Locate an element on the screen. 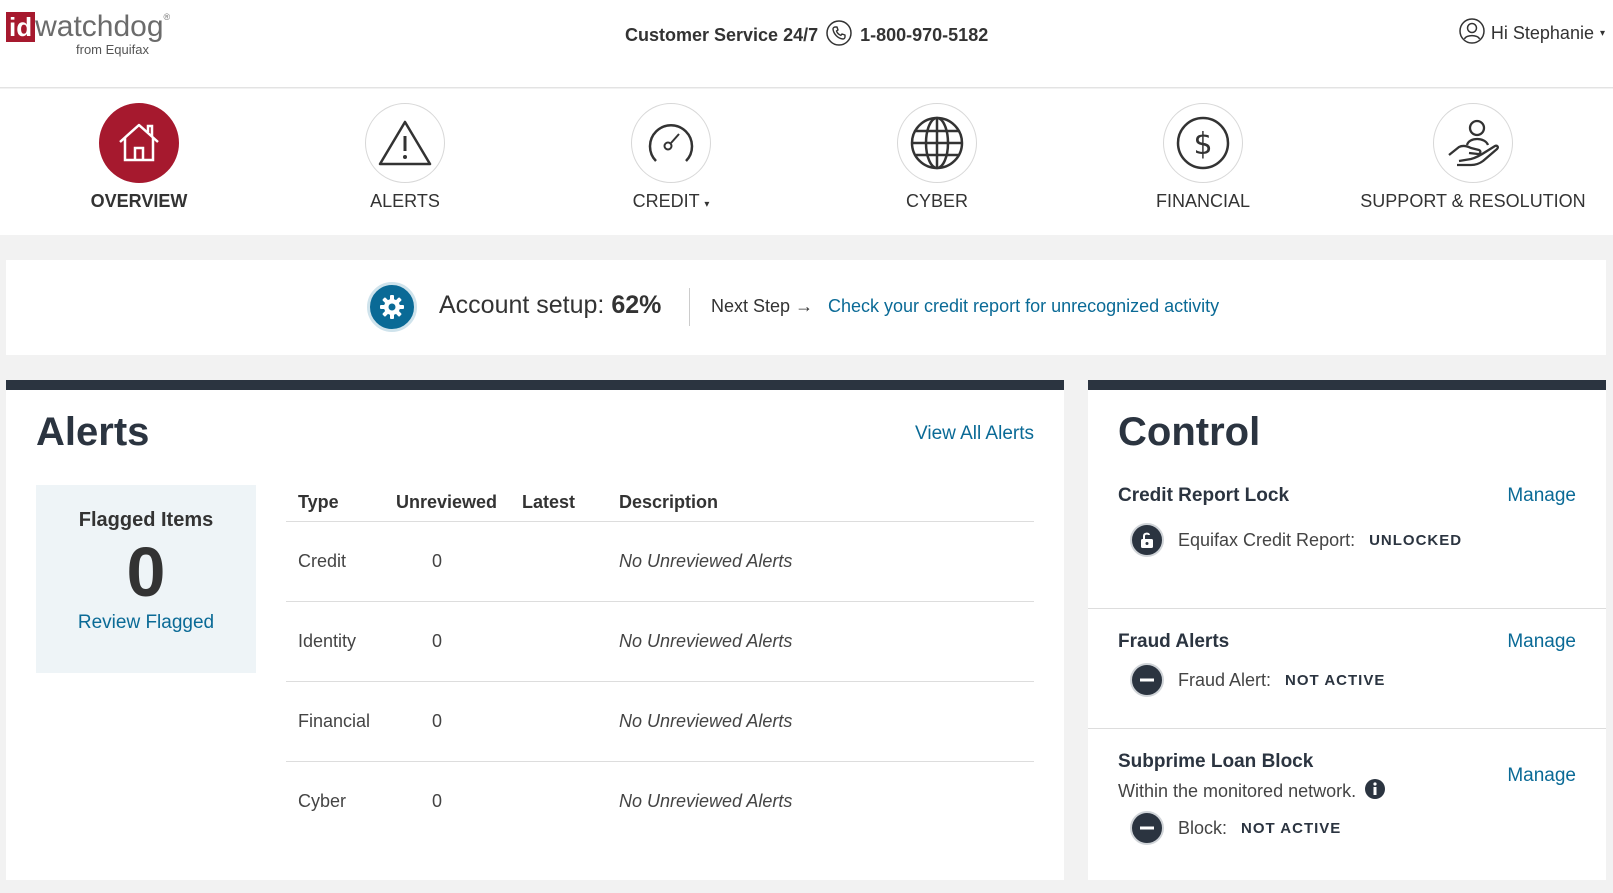 The height and width of the screenshot is (893, 1613). idwatchdog-logo: id watchdog® from Equifax is located at coordinates (88, 33).